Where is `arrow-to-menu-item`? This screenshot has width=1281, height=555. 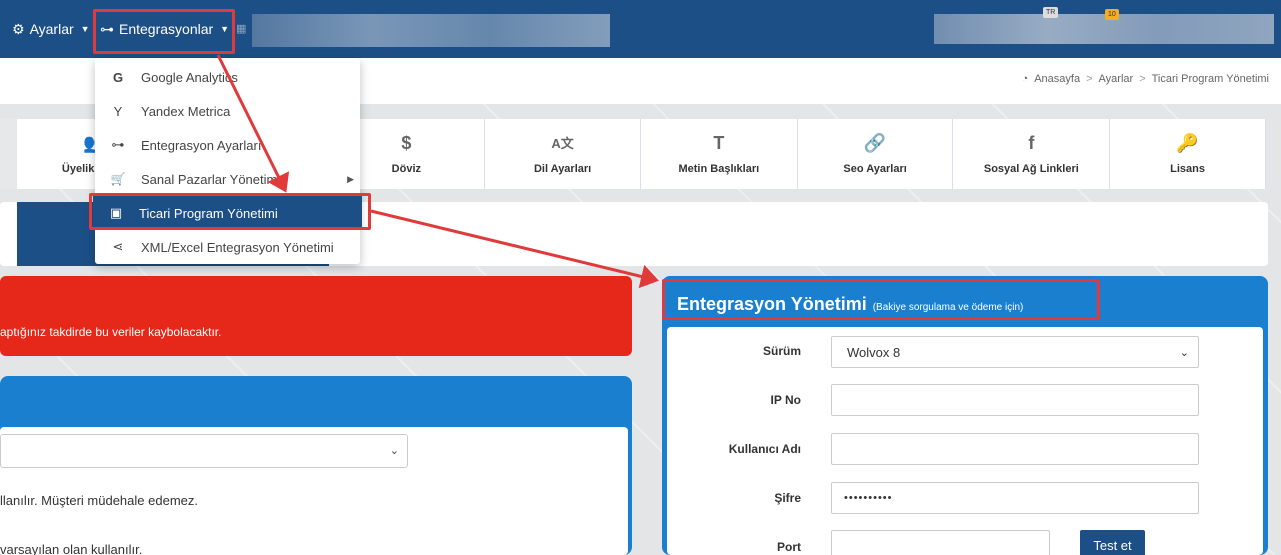
arrow-to-menu-item is located at coordinates (253, 123).